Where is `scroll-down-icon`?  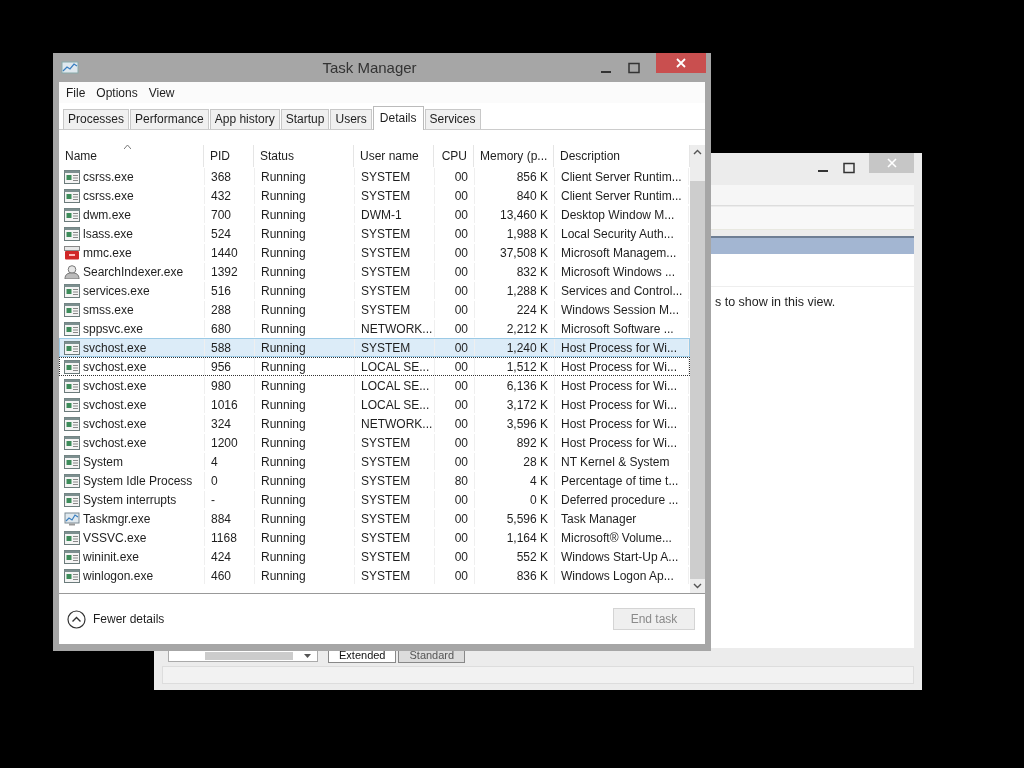
scroll-down-icon is located at coordinates (698, 586).